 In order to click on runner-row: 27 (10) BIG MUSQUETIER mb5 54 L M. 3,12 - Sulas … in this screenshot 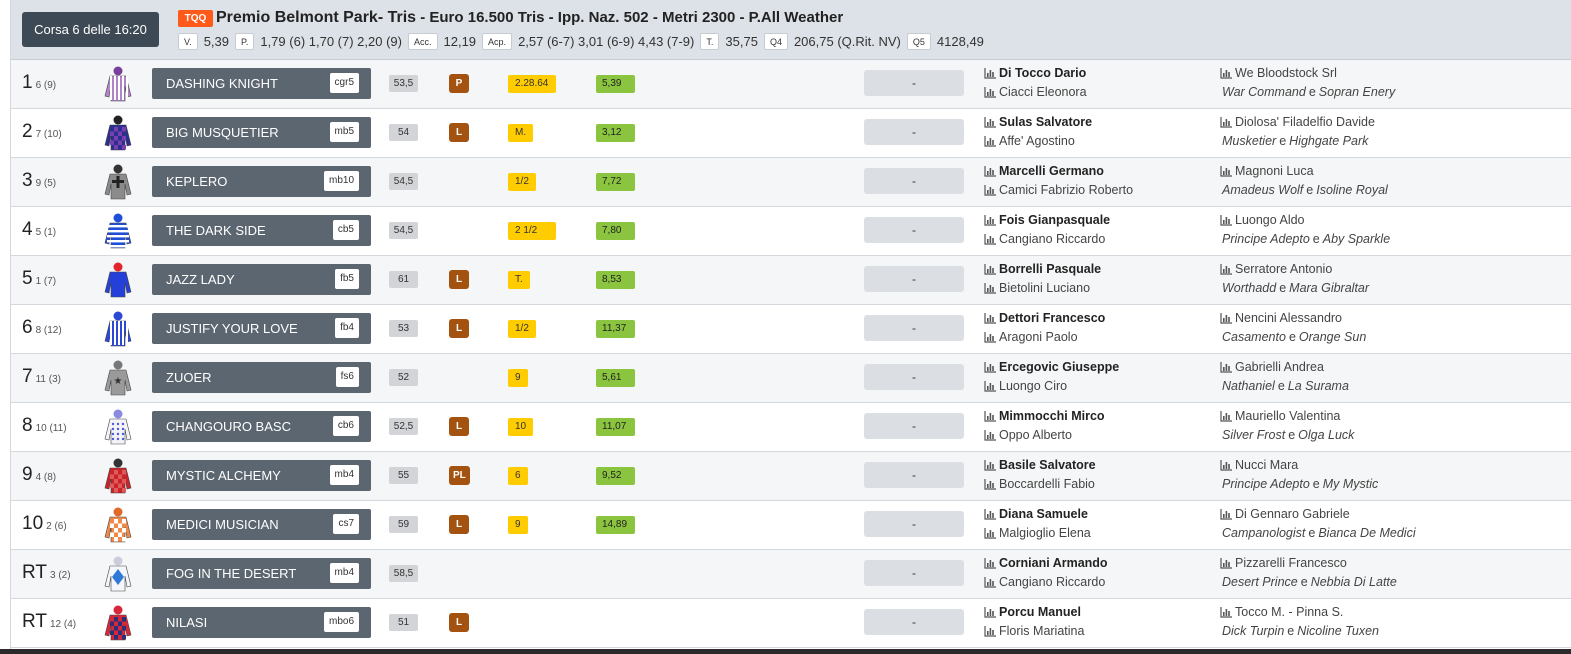, I will do `click(791, 133)`.